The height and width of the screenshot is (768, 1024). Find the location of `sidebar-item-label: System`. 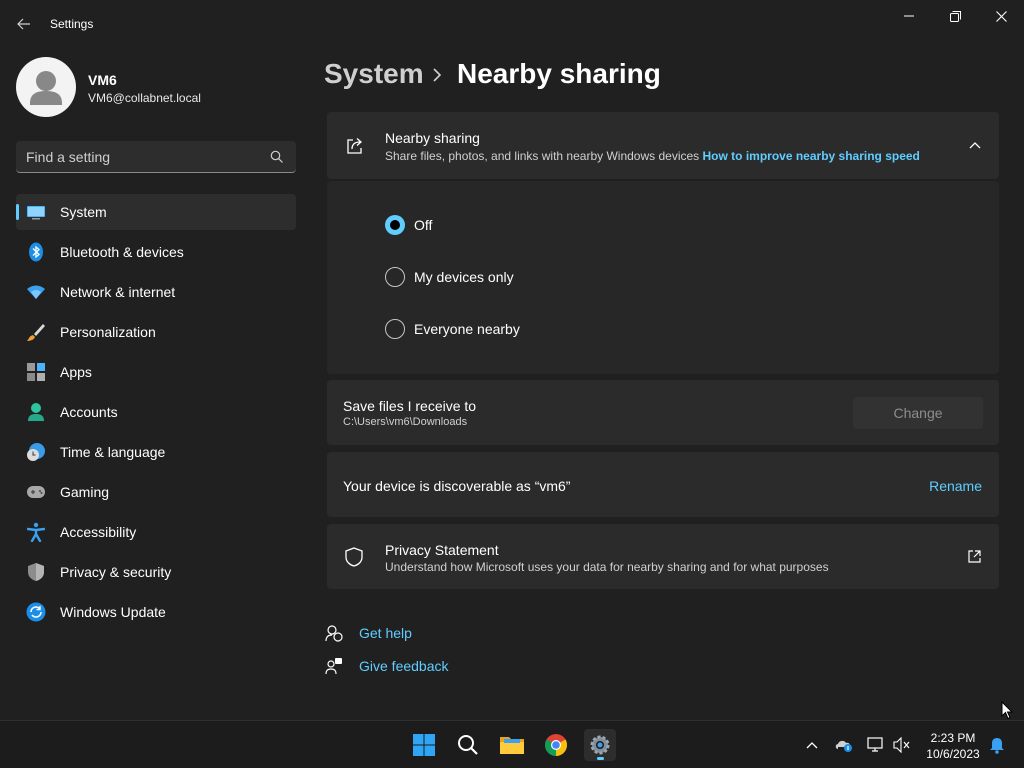

sidebar-item-label: System is located at coordinates (83, 212).